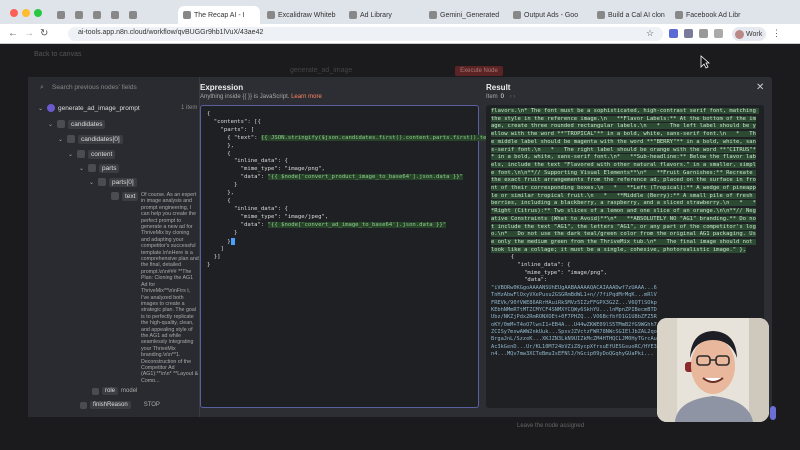  Describe the element at coordinates (739, 34) in the screenshot. I see `avatar` at that location.